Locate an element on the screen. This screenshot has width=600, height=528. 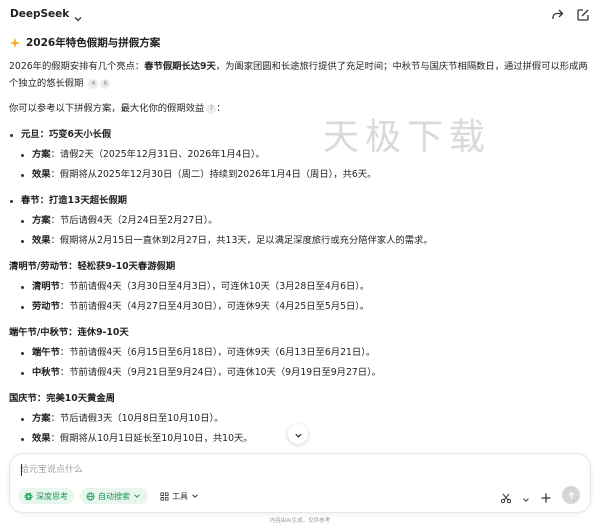
model-selector: DeepSeek is located at coordinates (39, 14).